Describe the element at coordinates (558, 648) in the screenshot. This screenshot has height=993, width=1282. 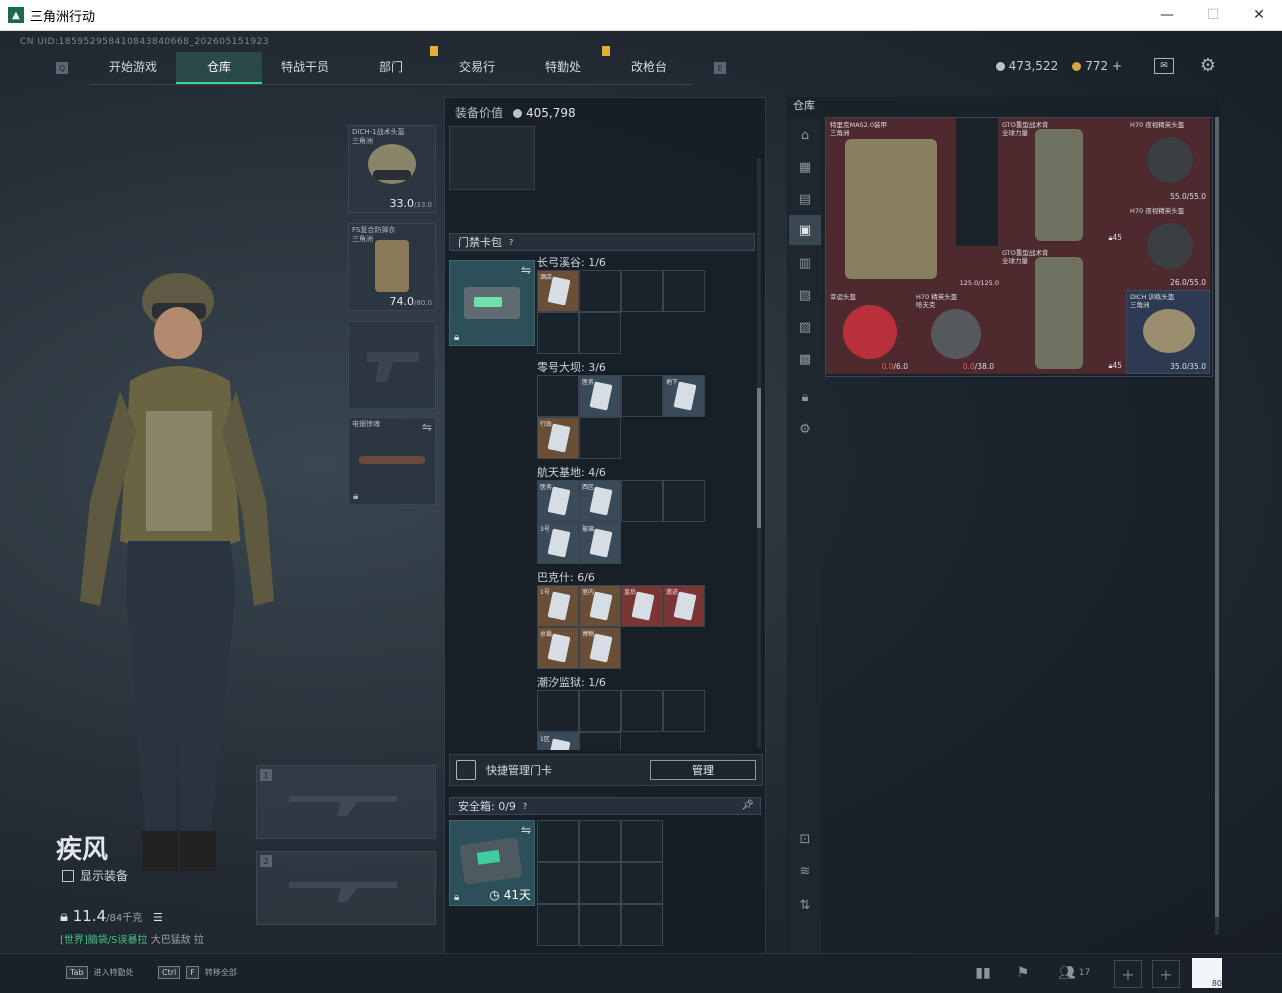
I see `keycard: 总裁` at that location.